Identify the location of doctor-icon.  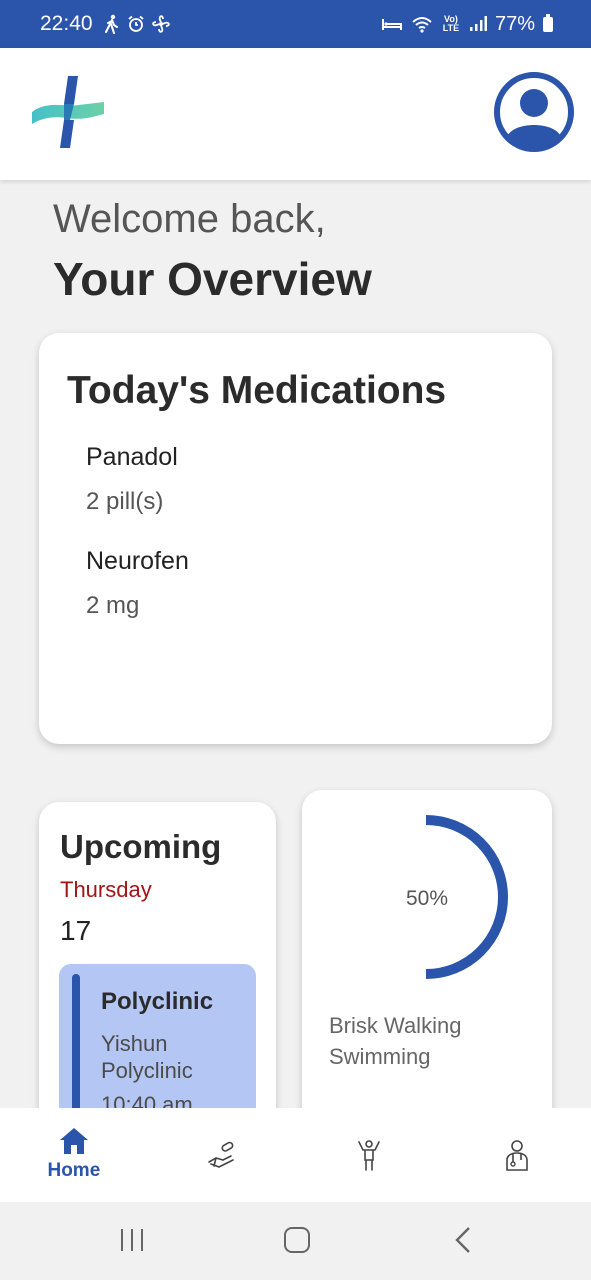
(517, 1155).